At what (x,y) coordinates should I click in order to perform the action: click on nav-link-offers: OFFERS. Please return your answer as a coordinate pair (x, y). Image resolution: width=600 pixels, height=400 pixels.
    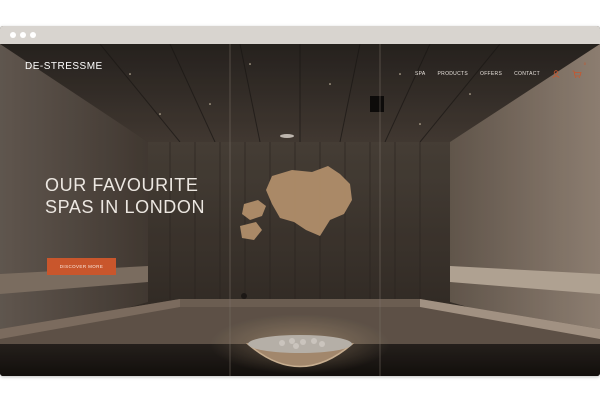
    Looking at the image, I should click on (491, 74).